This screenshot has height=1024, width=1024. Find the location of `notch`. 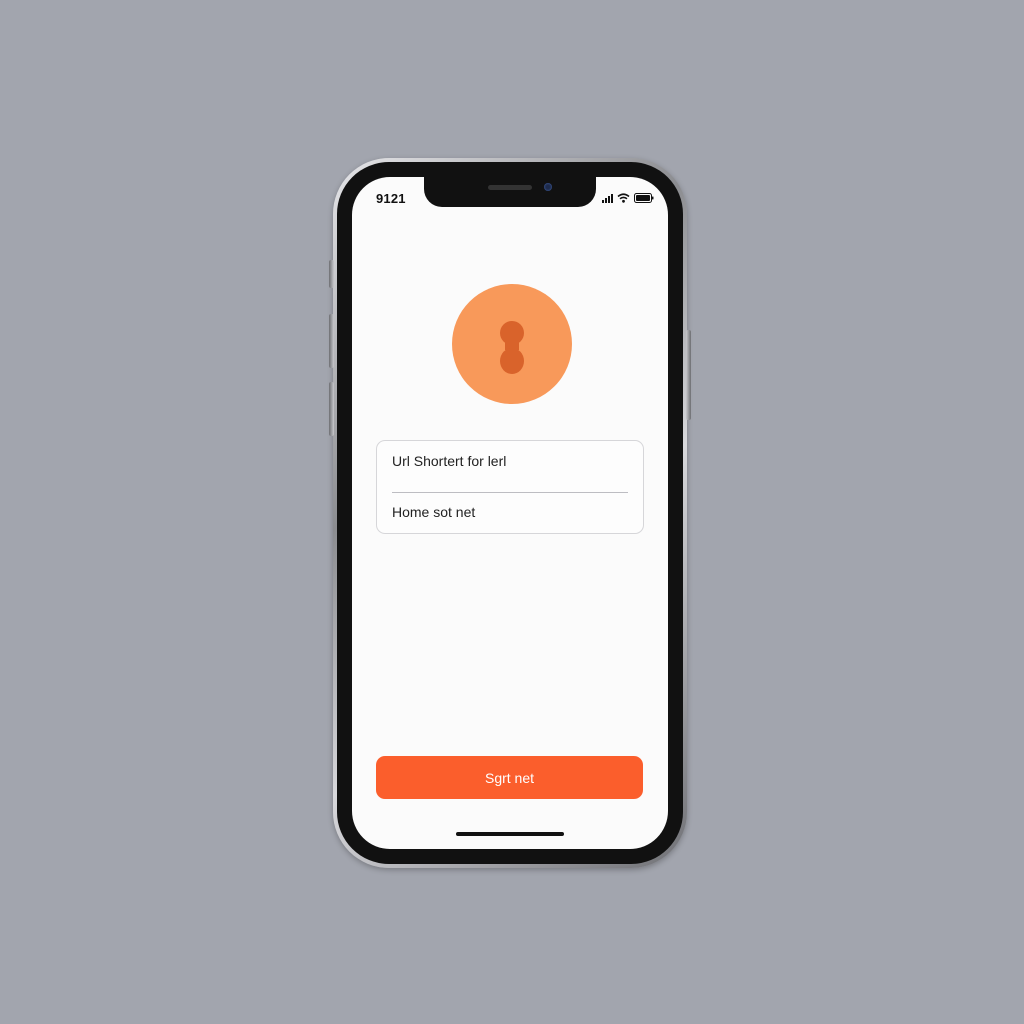

notch is located at coordinates (510, 192).